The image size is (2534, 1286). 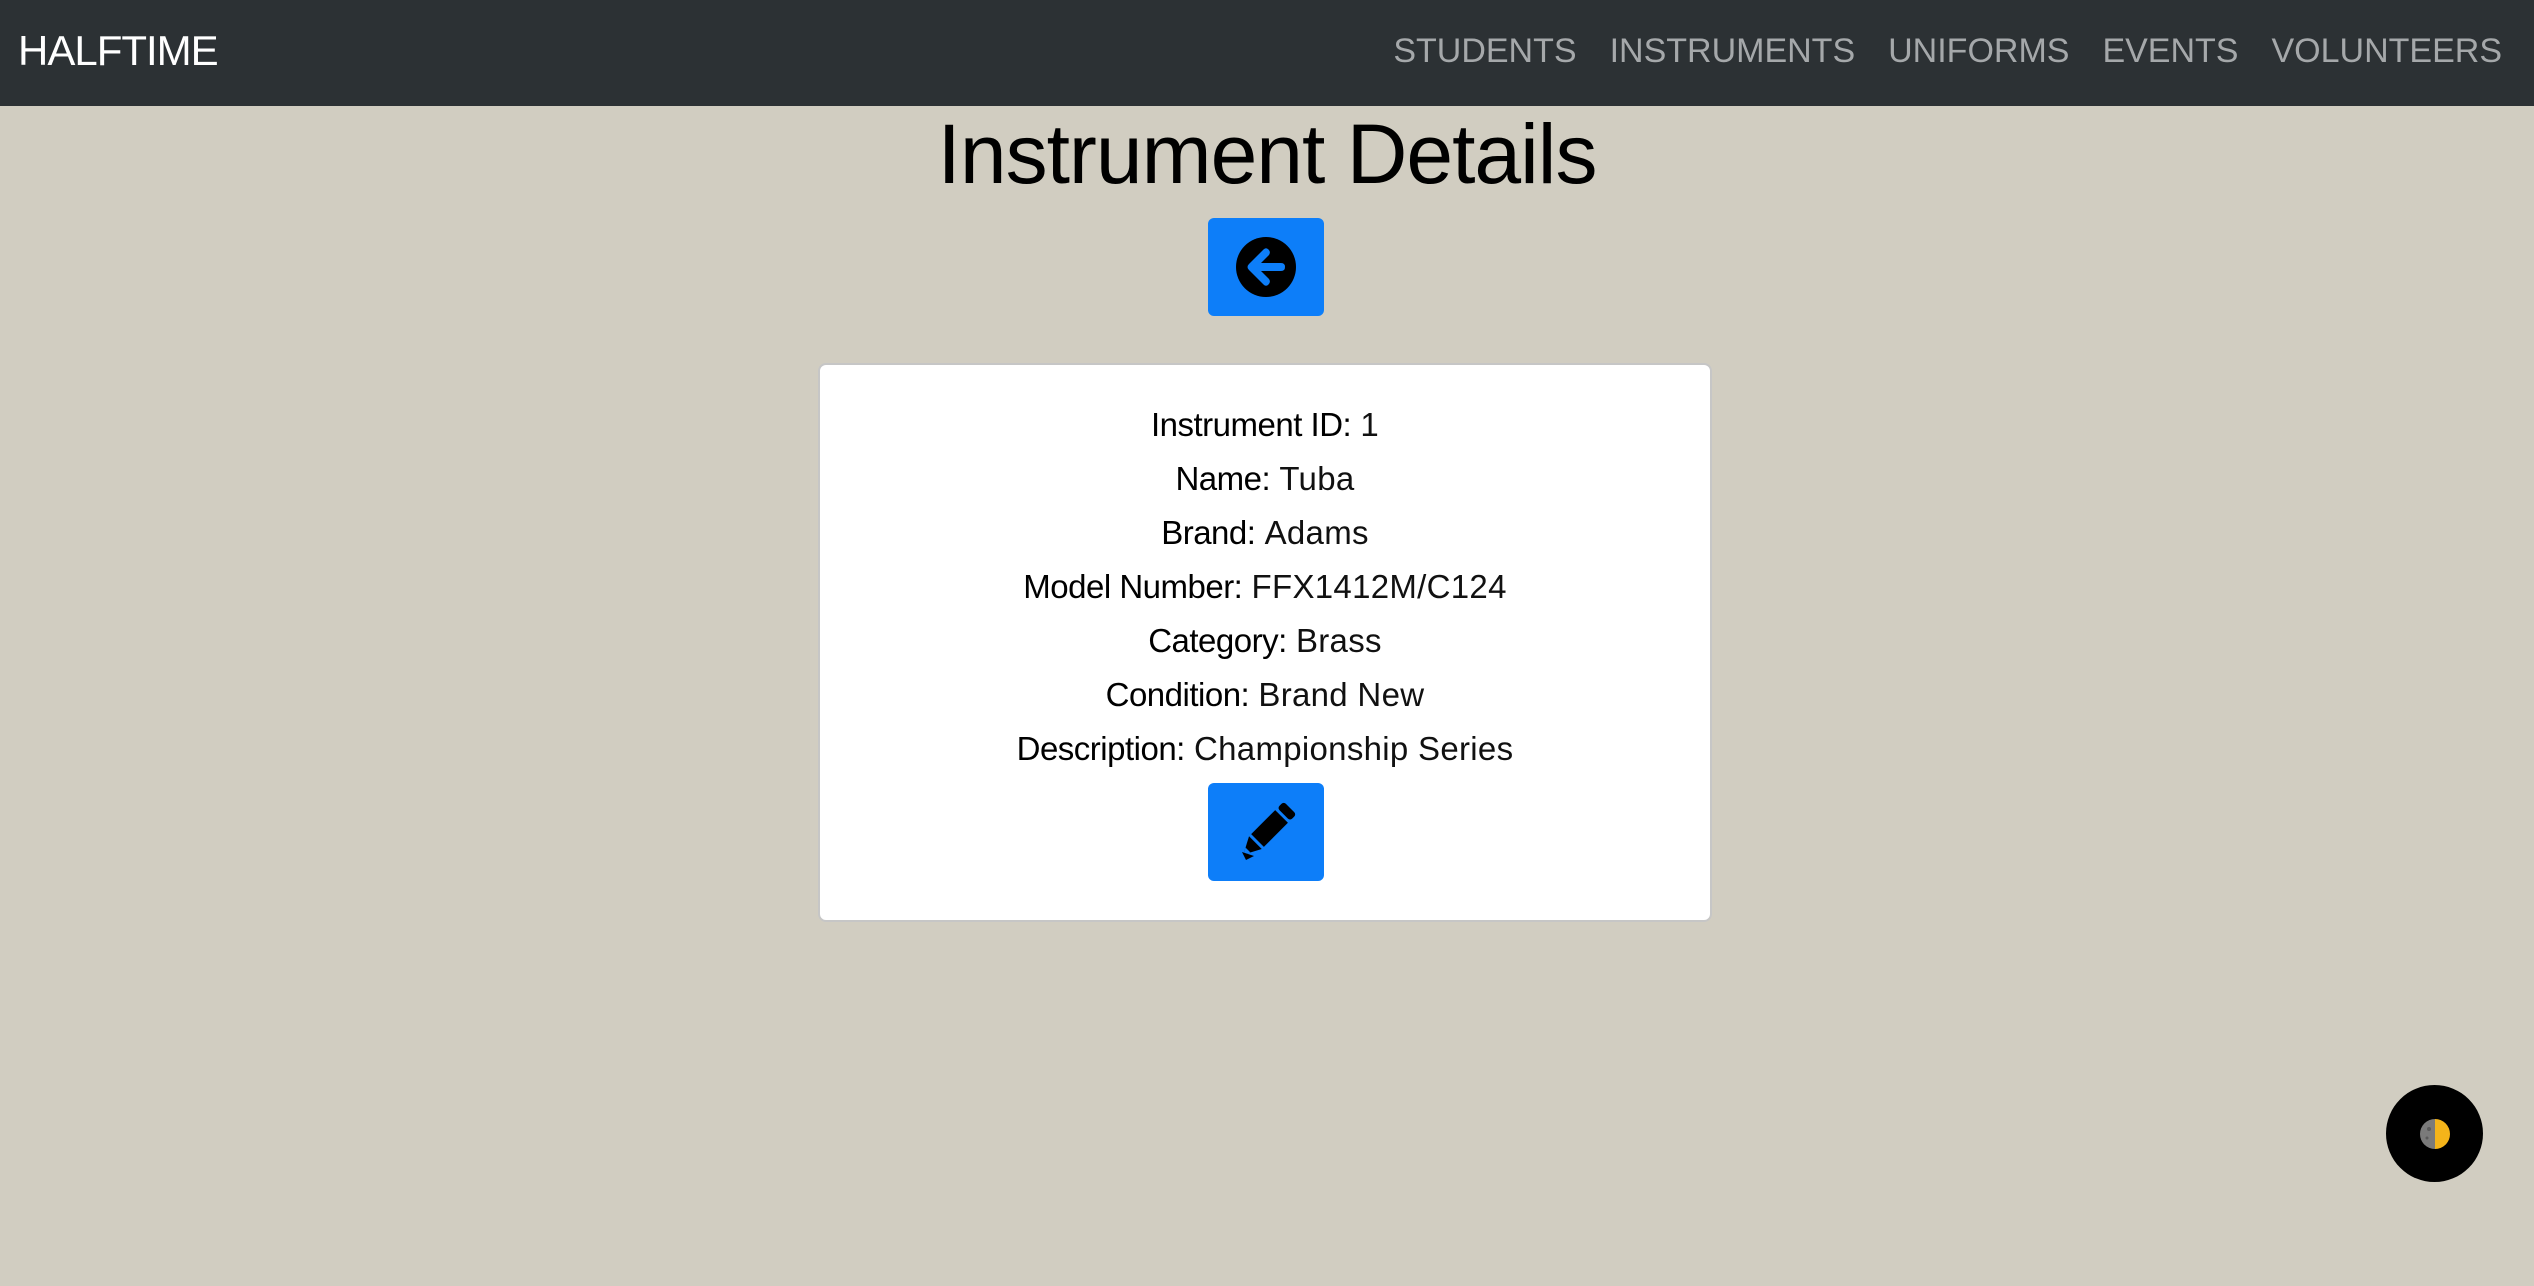 I want to click on back-button, so click(x=1266, y=267).